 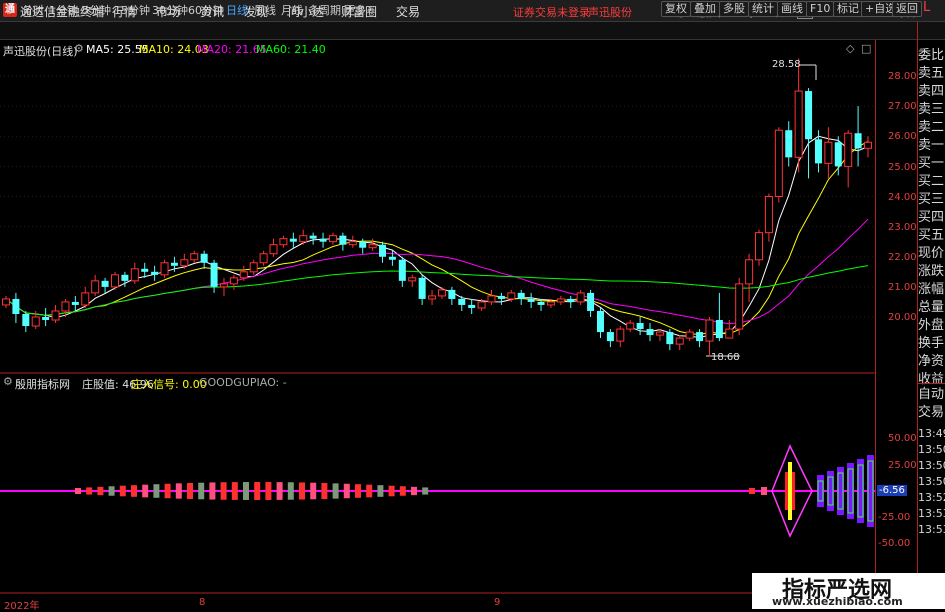 I want to click on period-monthly: 月线, so click(x=292, y=10).